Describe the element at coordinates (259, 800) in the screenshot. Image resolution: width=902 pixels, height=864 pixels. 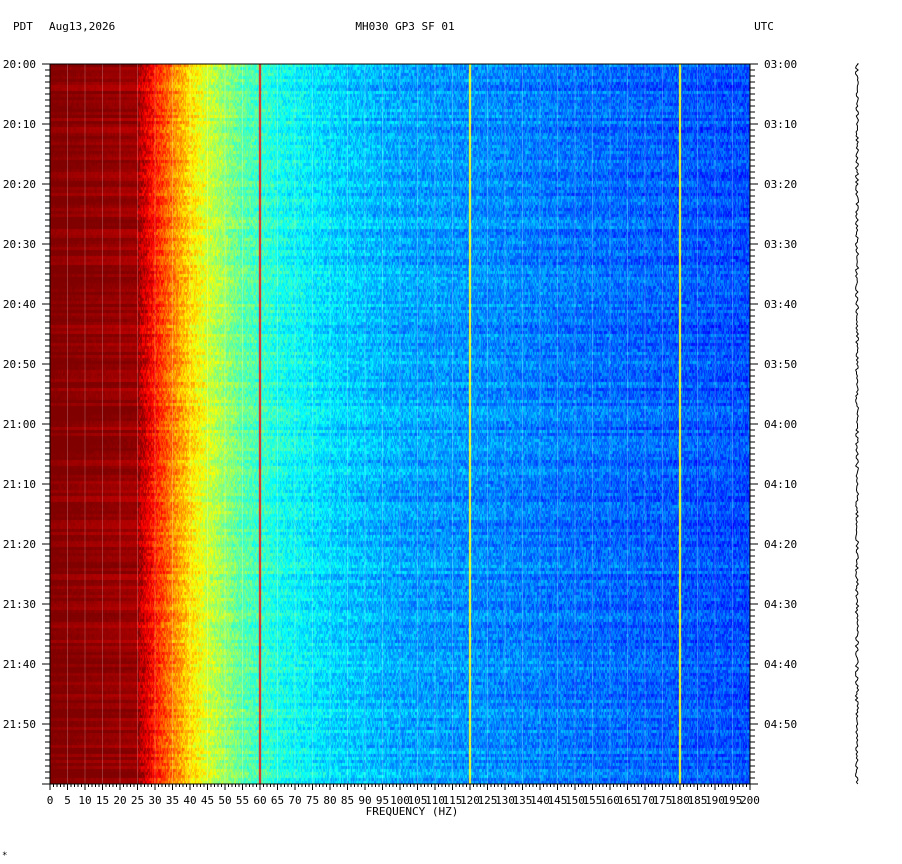
I see `x-tick-label: 60` at that location.